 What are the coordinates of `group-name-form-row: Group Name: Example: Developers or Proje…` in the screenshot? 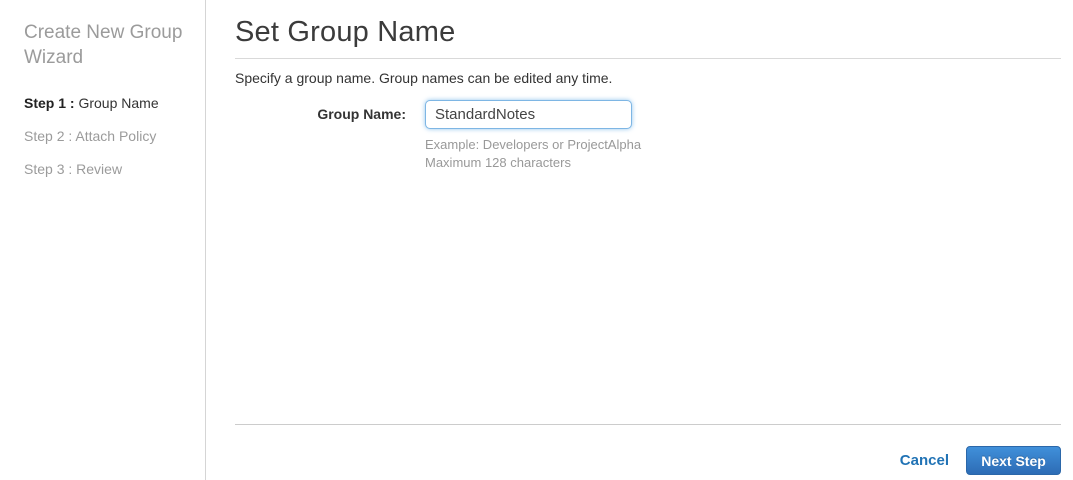 It's located at (648, 136).